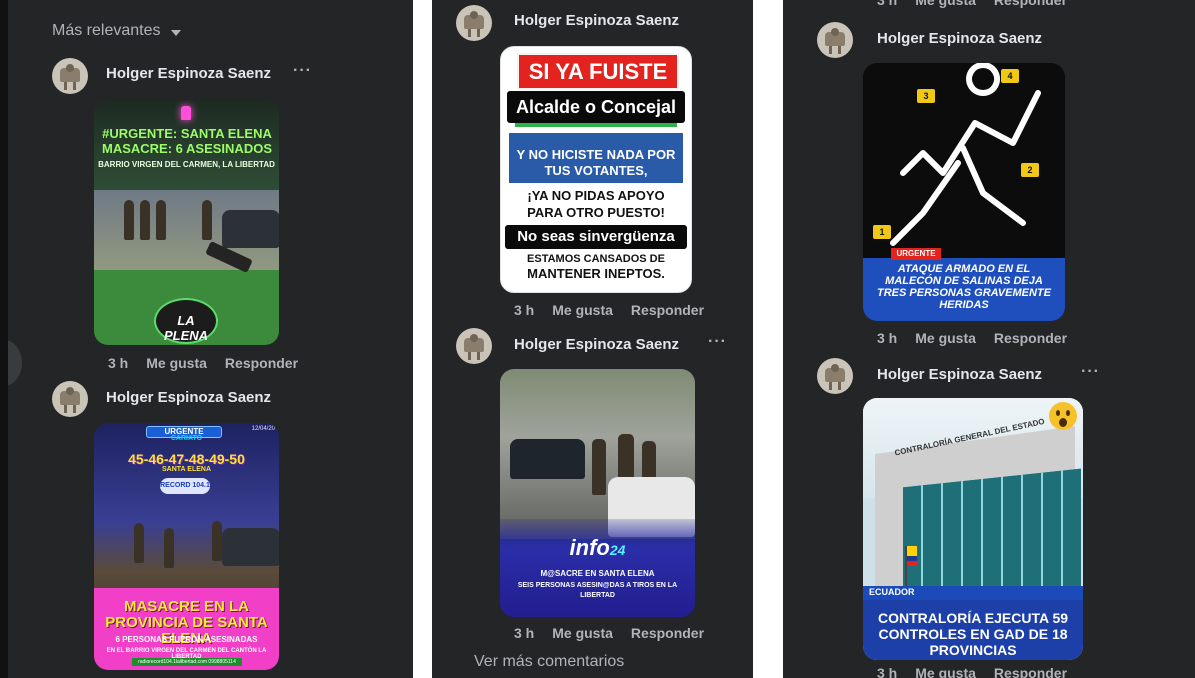 The height and width of the screenshot is (678, 1195). What do you see at coordinates (597, 573) in the screenshot?
I see `image-headline: M@SACRE EN SANTA ELENA` at bounding box center [597, 573].